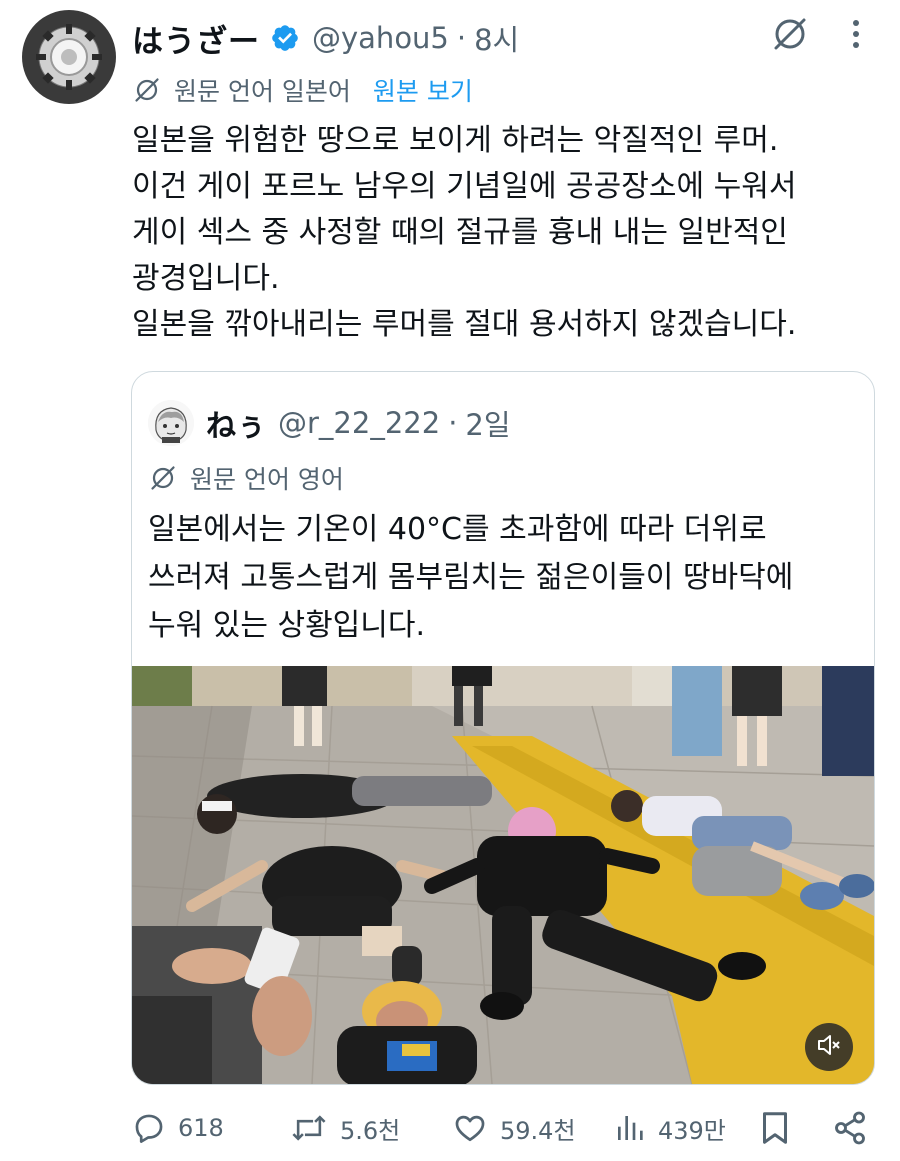  I want to click on quoted-display-name: ねぅ, so click(236, 423).